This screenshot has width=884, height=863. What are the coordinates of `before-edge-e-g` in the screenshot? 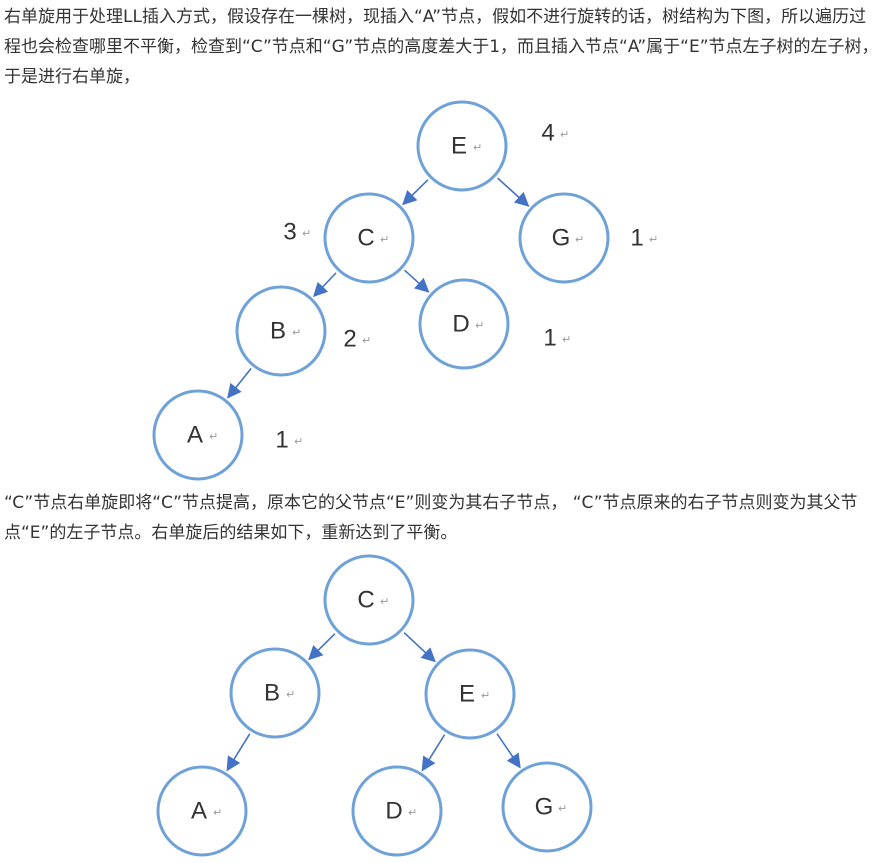 It's located at (513, 192).